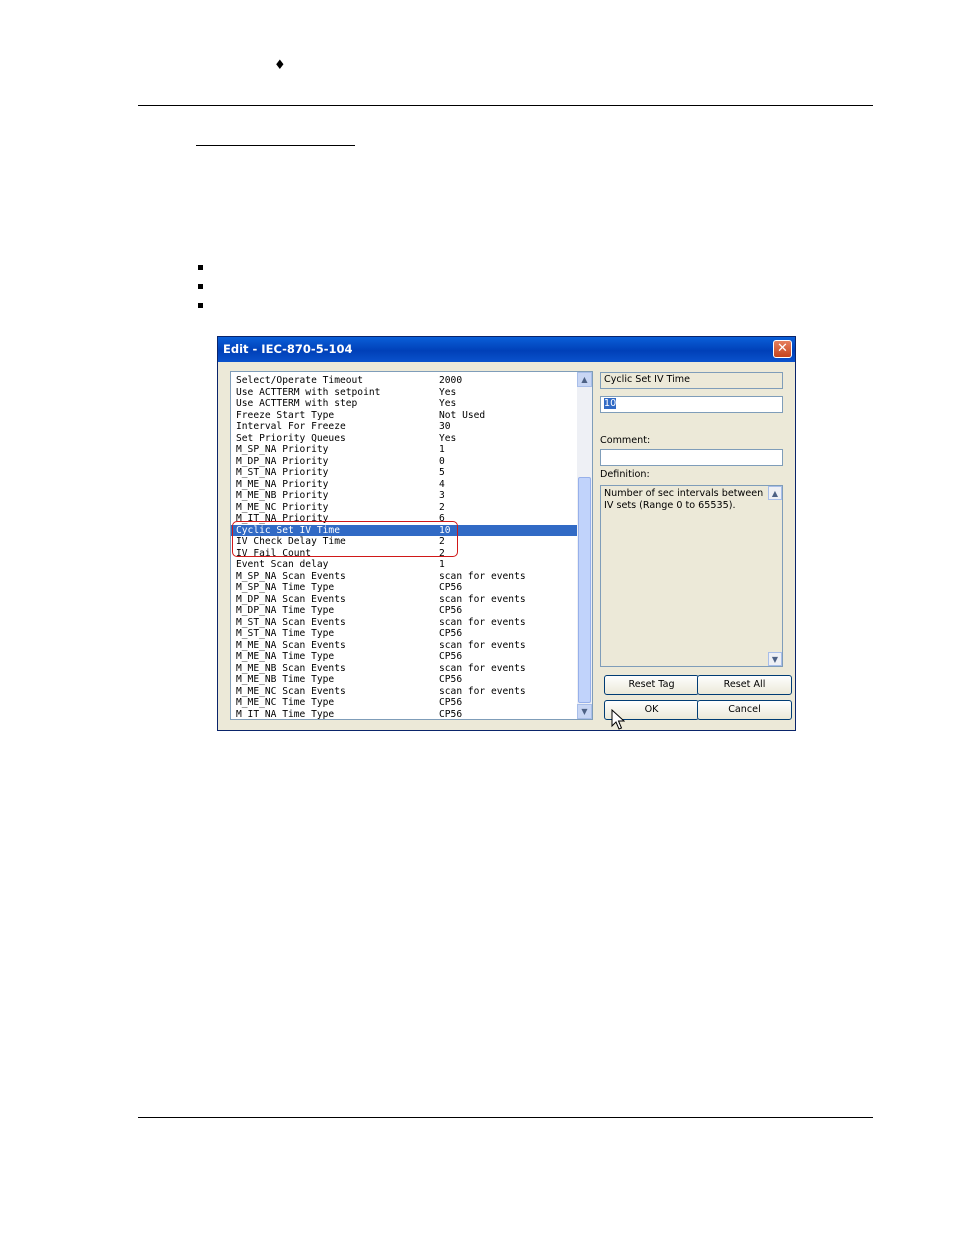 This screenshot has height=1235, width=954. Describe the element at coordinates (610, 403) in the screenshot. I see `param-value-text: 10` at that location.